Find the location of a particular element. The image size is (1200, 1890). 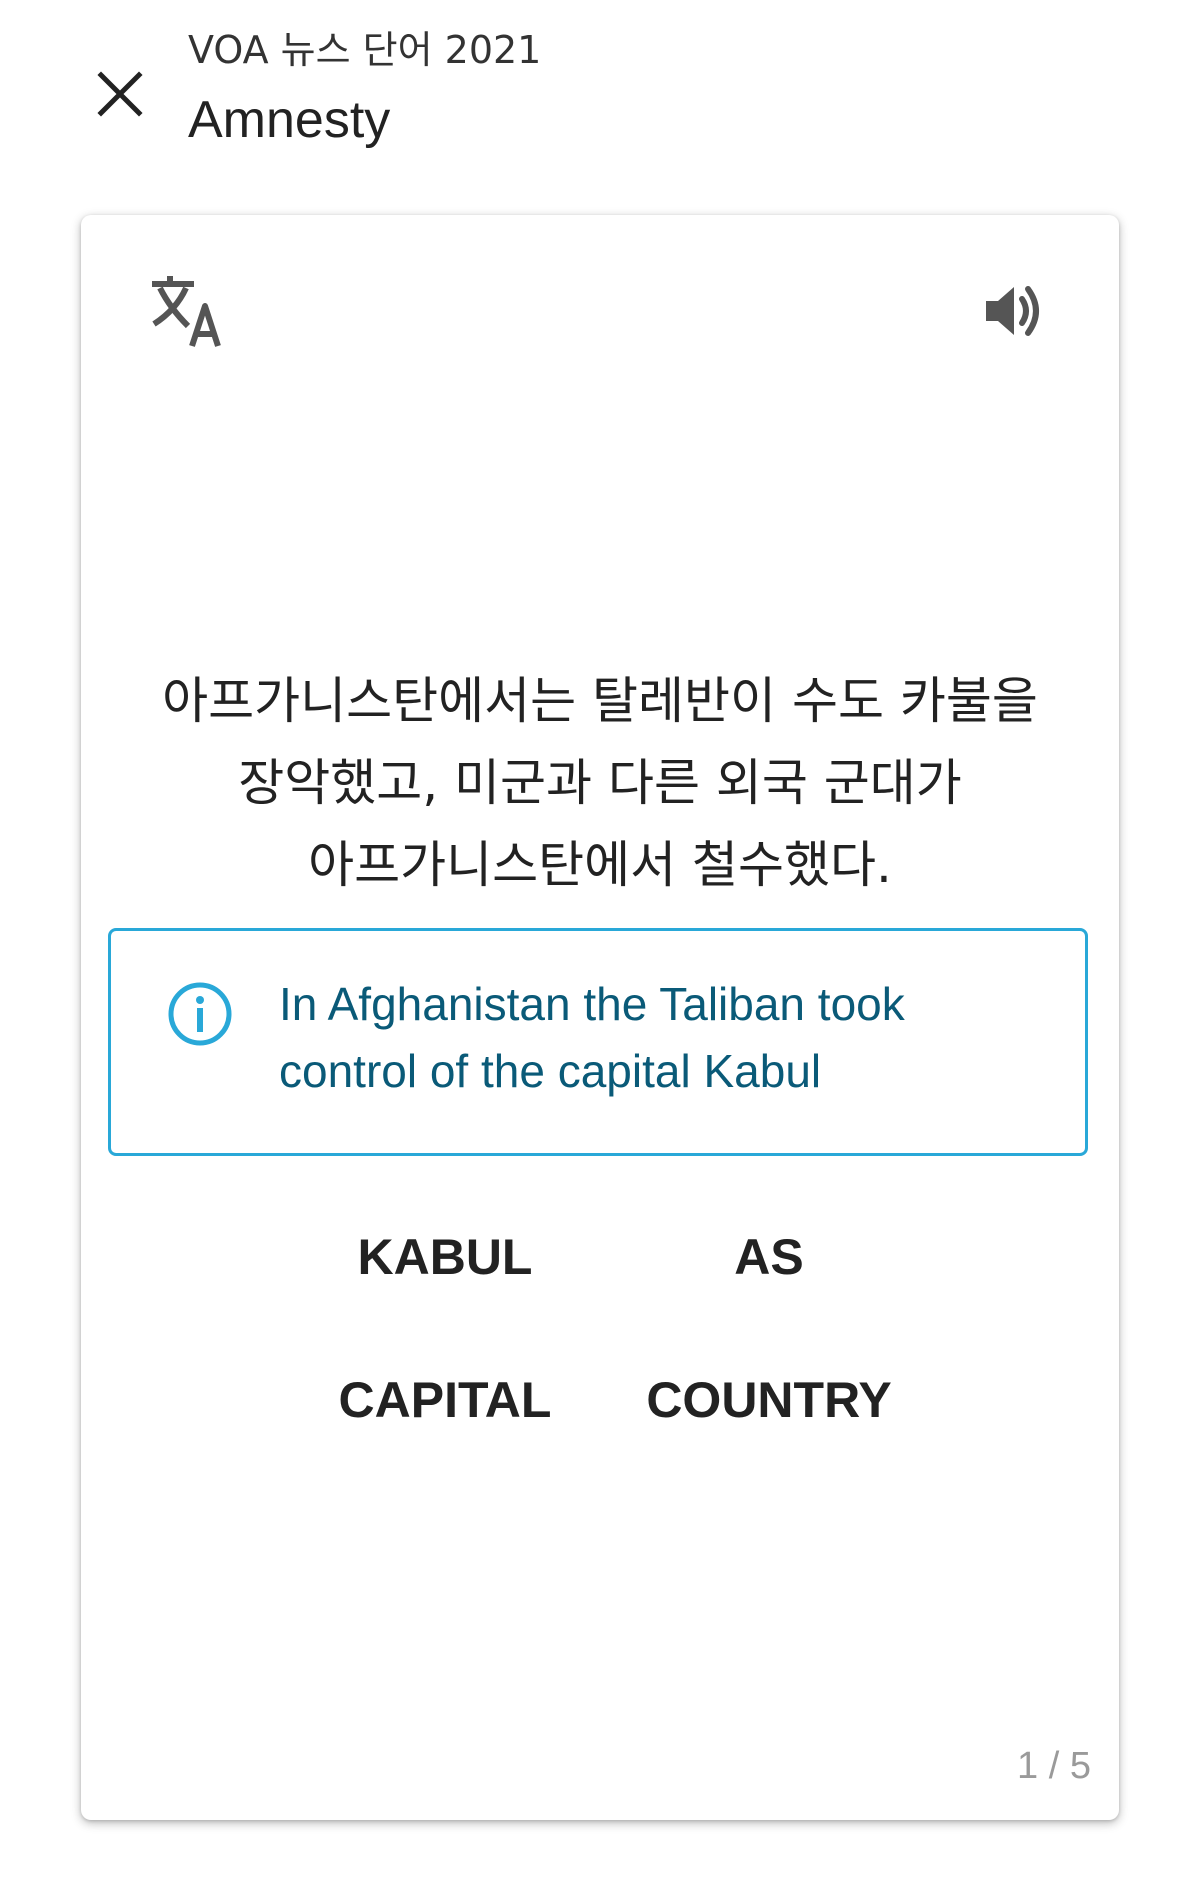

pronounce-button is located at coordinates (1015, 311).